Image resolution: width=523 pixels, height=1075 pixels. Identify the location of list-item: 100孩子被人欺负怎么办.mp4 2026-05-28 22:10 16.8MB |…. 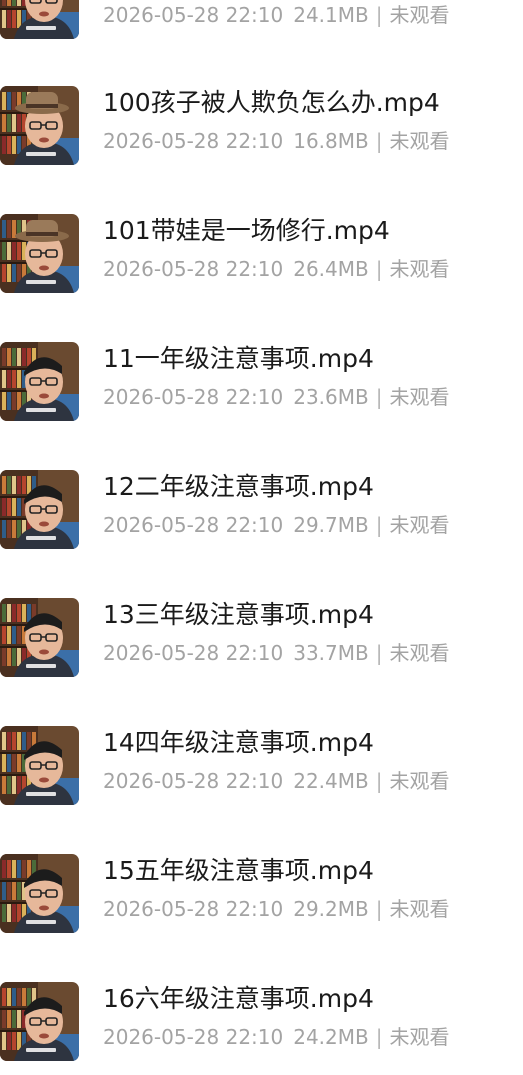
(261, 150).